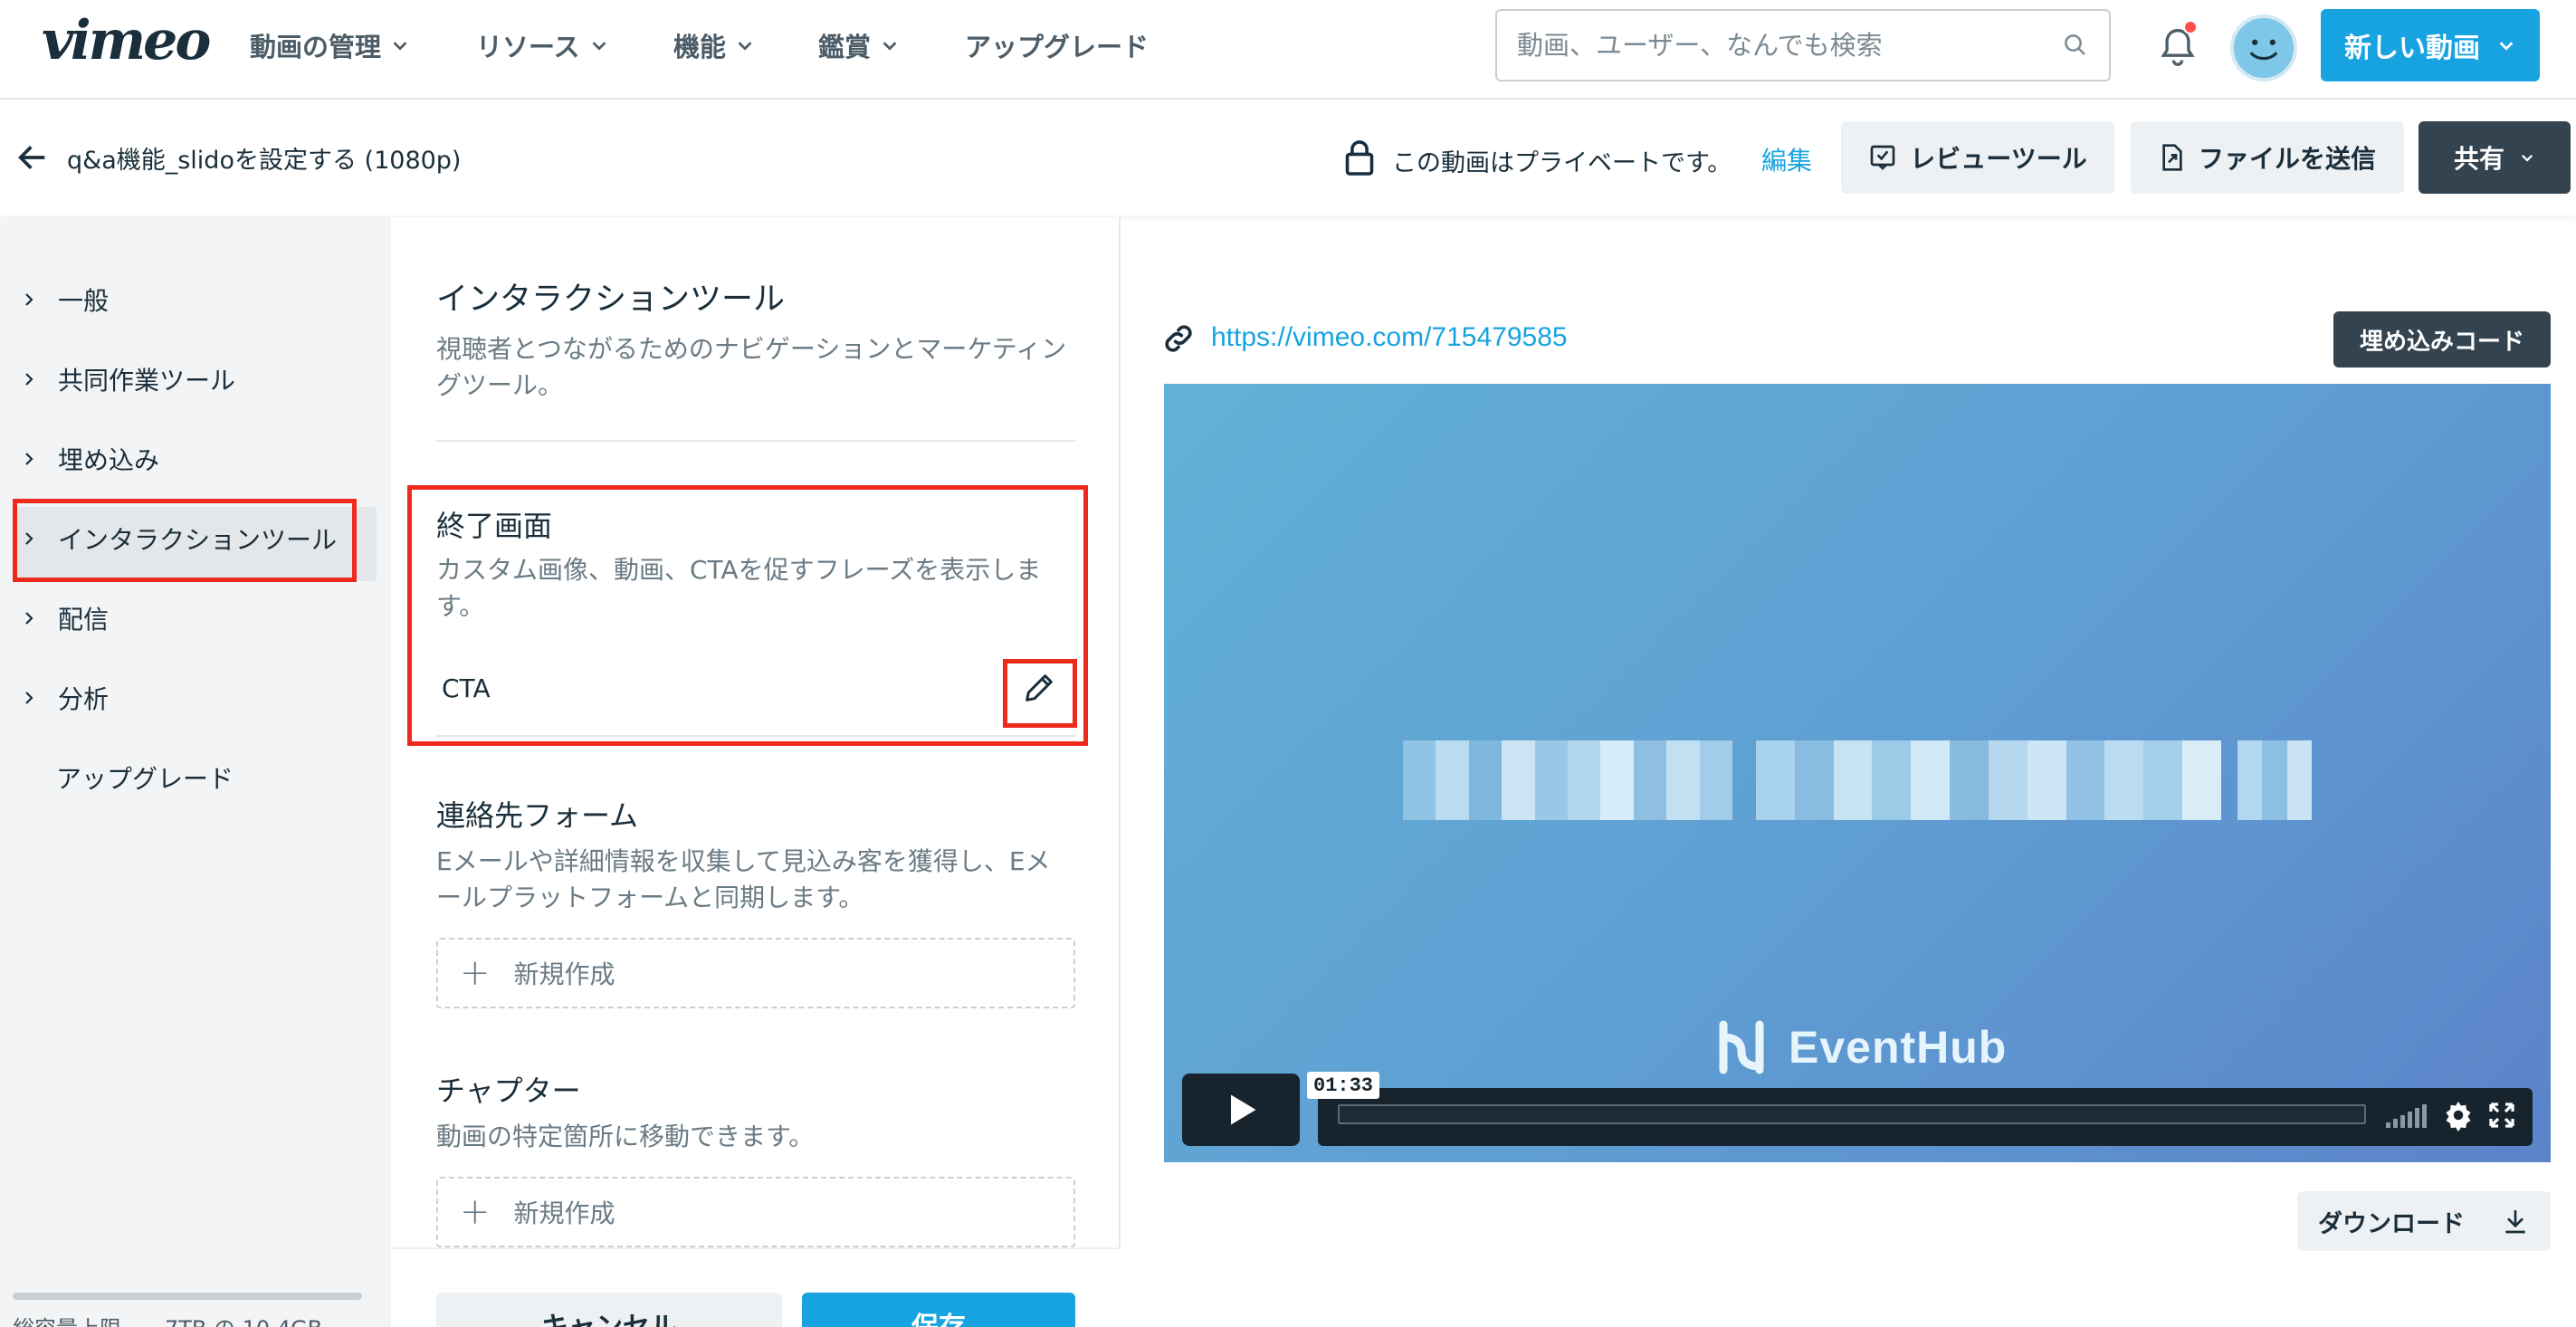 The width and height of the screenshot is (2576, 1327). Describe the element at coordinates (1178, 338) in the screenshot. I see `link-icon` at that location.